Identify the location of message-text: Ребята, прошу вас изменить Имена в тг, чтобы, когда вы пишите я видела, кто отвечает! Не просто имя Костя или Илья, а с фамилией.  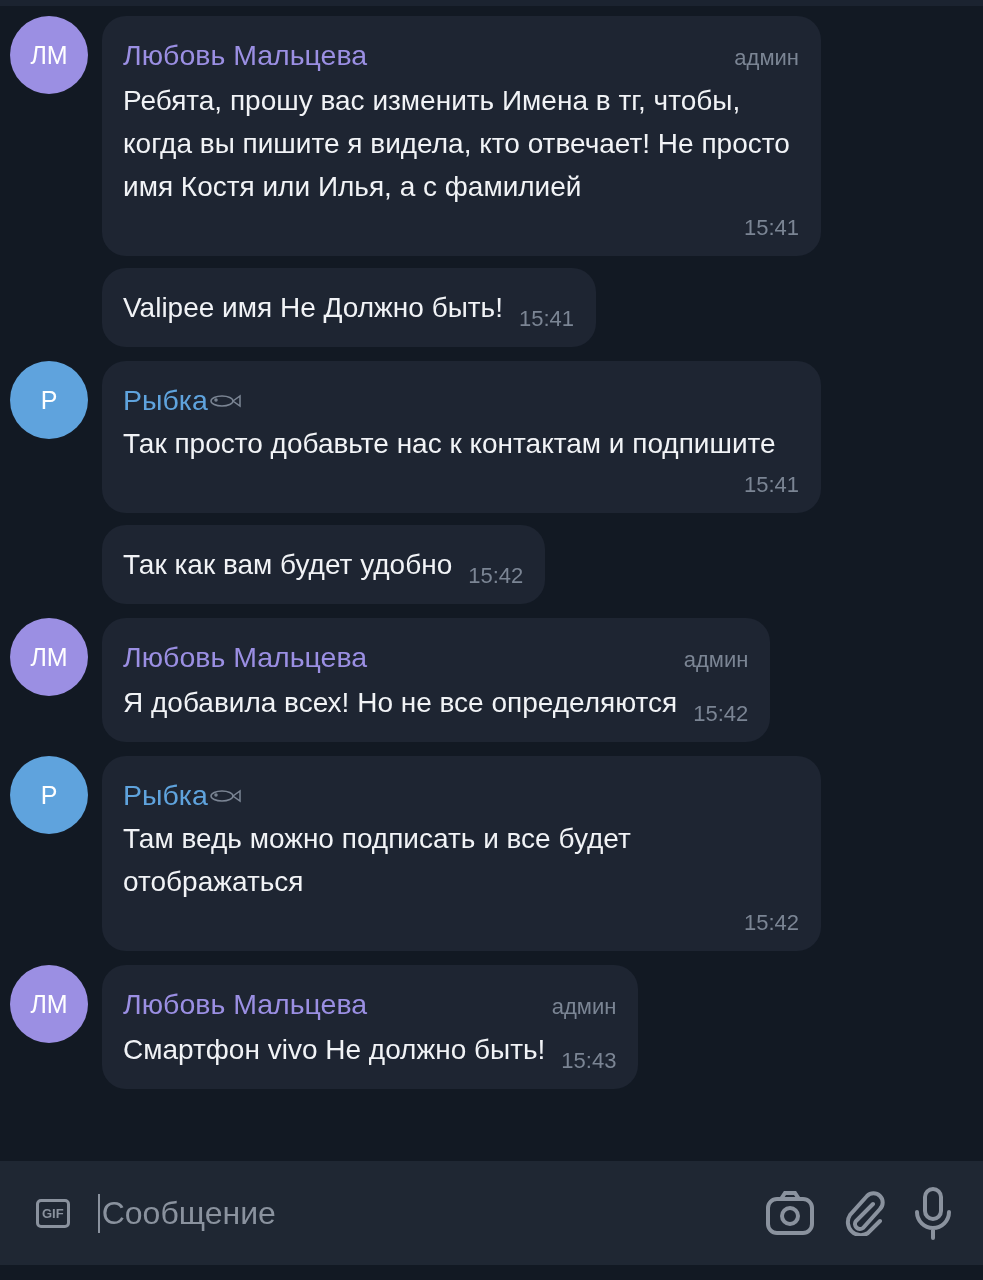
(457, 144).